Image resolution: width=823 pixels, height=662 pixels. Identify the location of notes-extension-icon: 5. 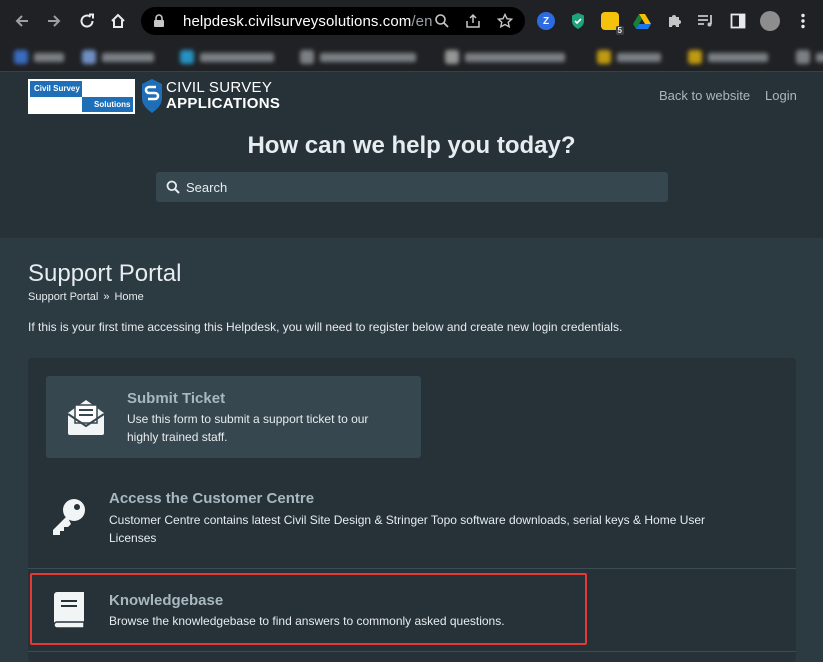
(612, 23).